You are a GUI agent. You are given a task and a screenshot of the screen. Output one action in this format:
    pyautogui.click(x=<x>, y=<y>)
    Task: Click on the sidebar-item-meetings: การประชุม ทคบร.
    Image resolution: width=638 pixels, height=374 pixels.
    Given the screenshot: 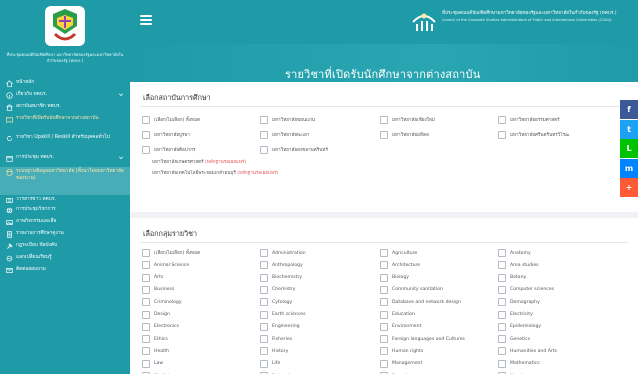 What is the action you would take?
    pyautogui.click(x=65, y=161)
    